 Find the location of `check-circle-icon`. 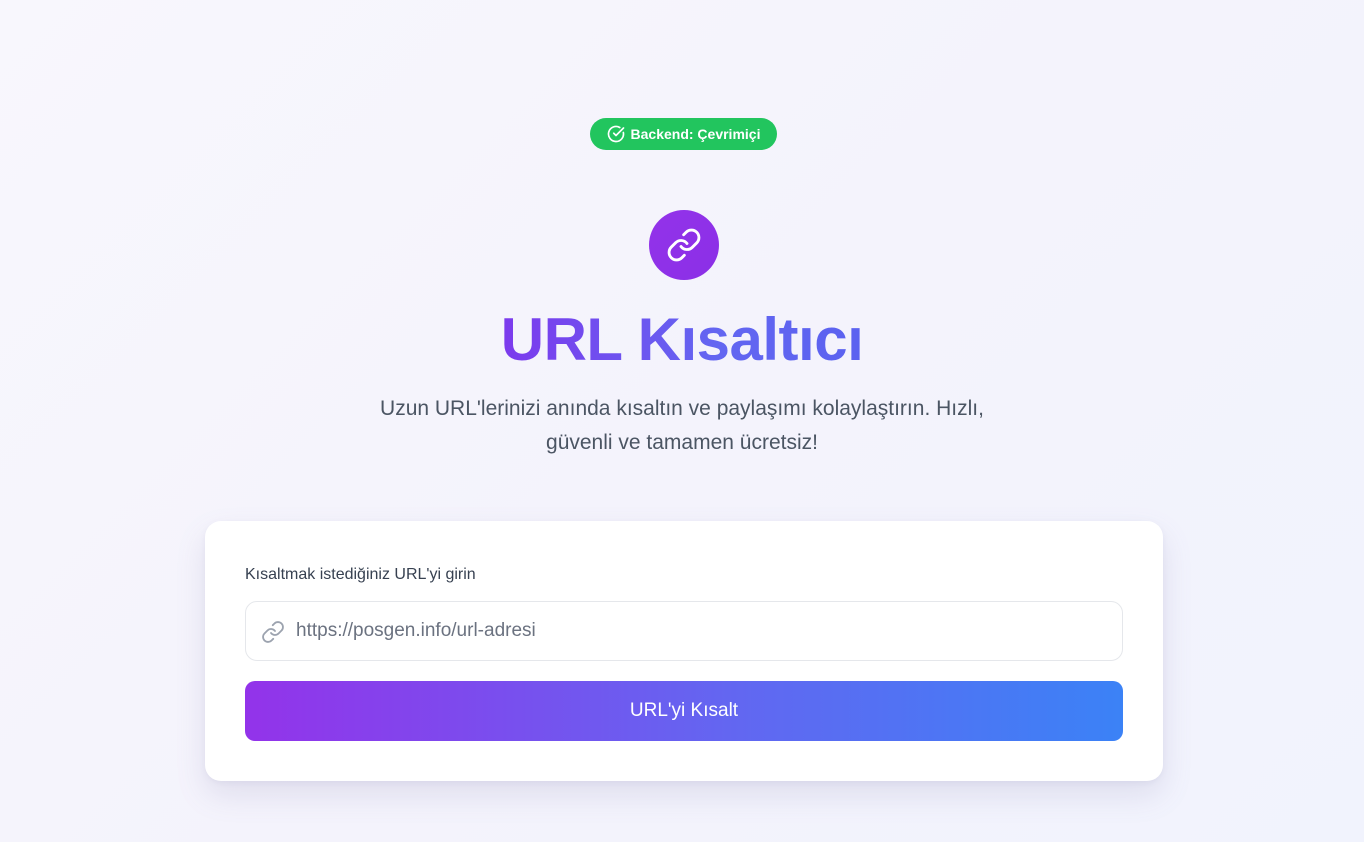

check-circle-icon is located at coordinates (615, 134).